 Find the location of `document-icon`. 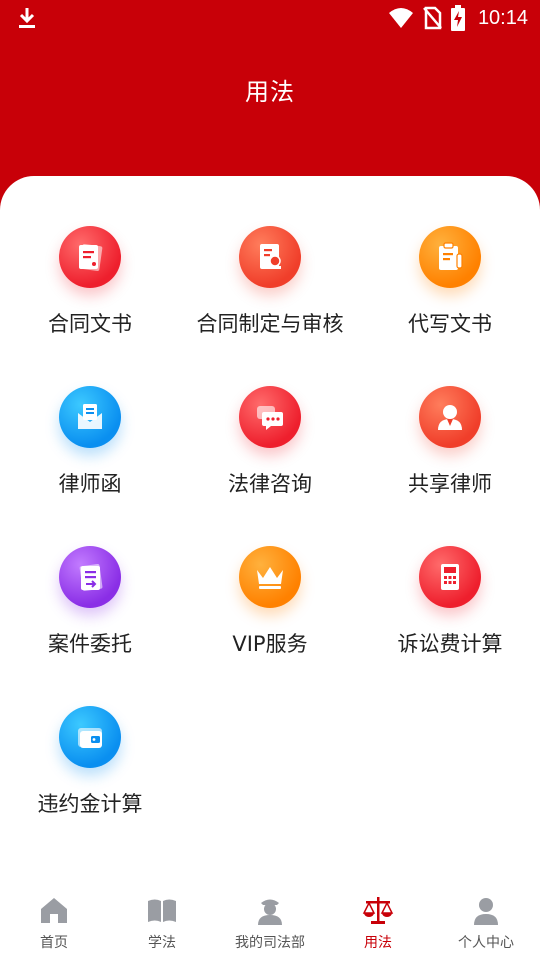

document-icon is located at coordinates (91, 257).